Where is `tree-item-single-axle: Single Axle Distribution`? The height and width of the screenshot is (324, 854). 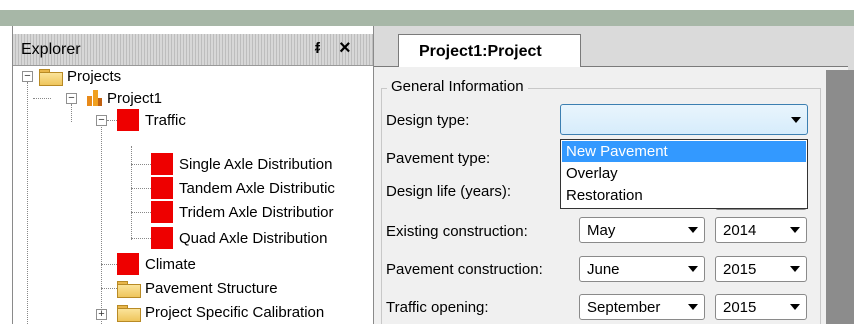 tree-item-single-axle: Single Axle Distribution is located at coordinates (241, 164).